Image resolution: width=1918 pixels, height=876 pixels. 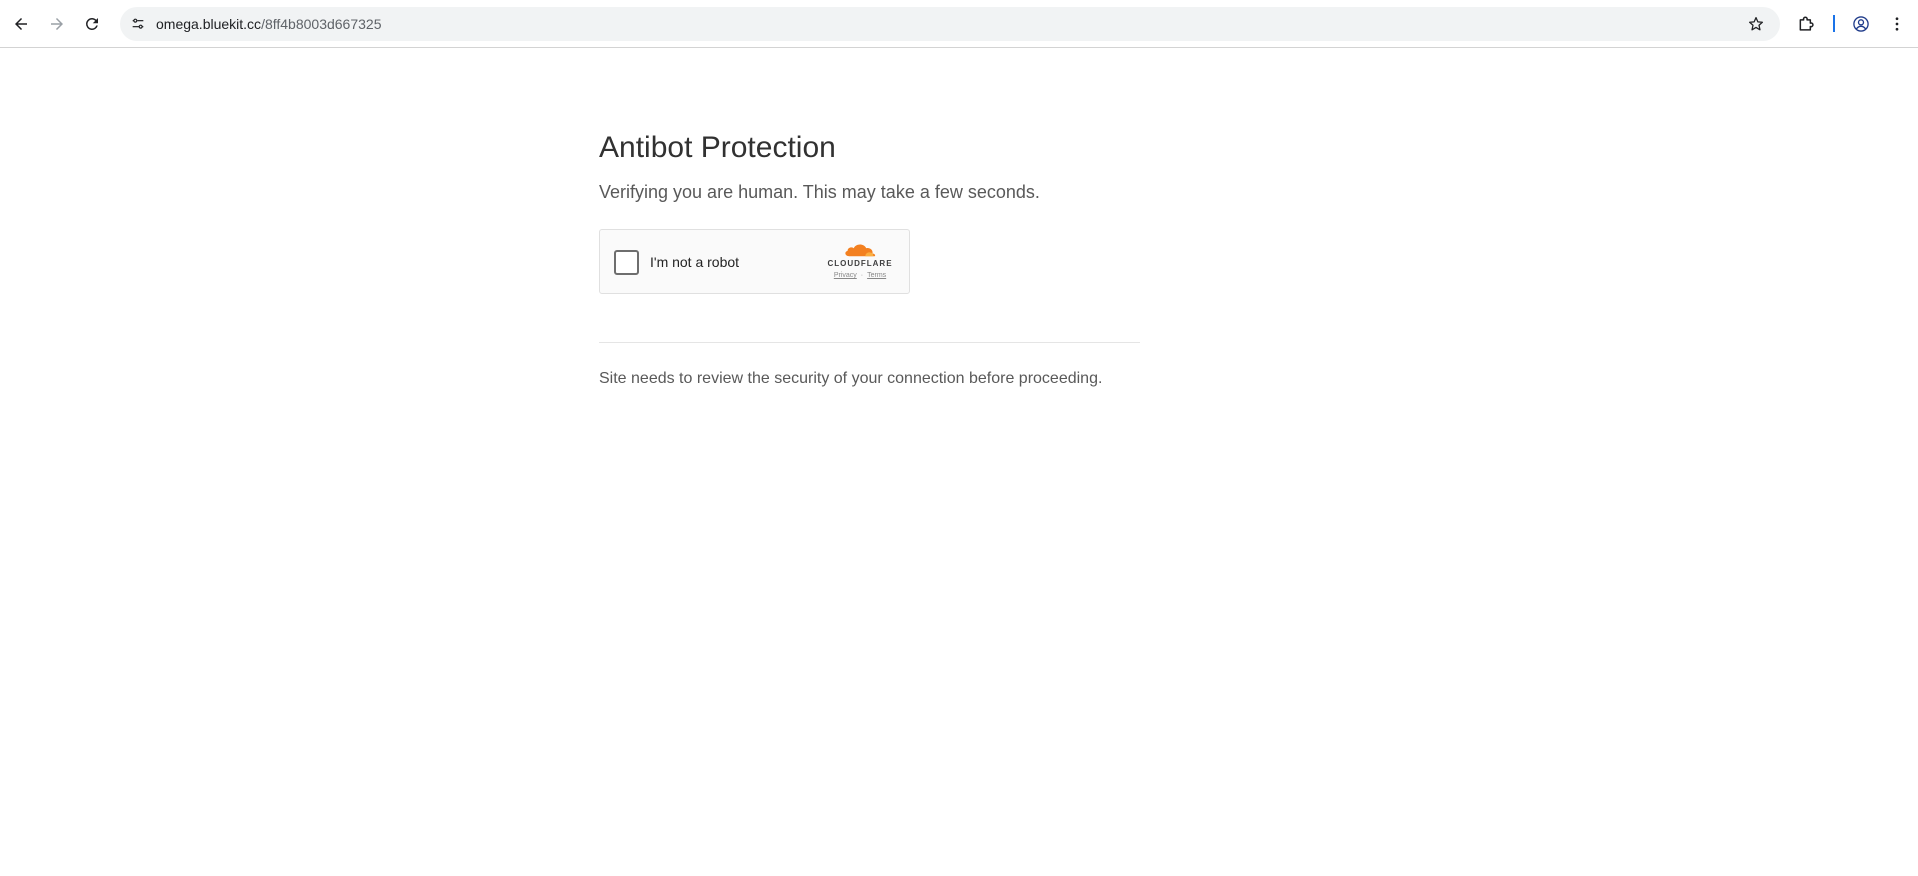 I want to click on kebab-menu-icon, so click(x=1897, y=24).